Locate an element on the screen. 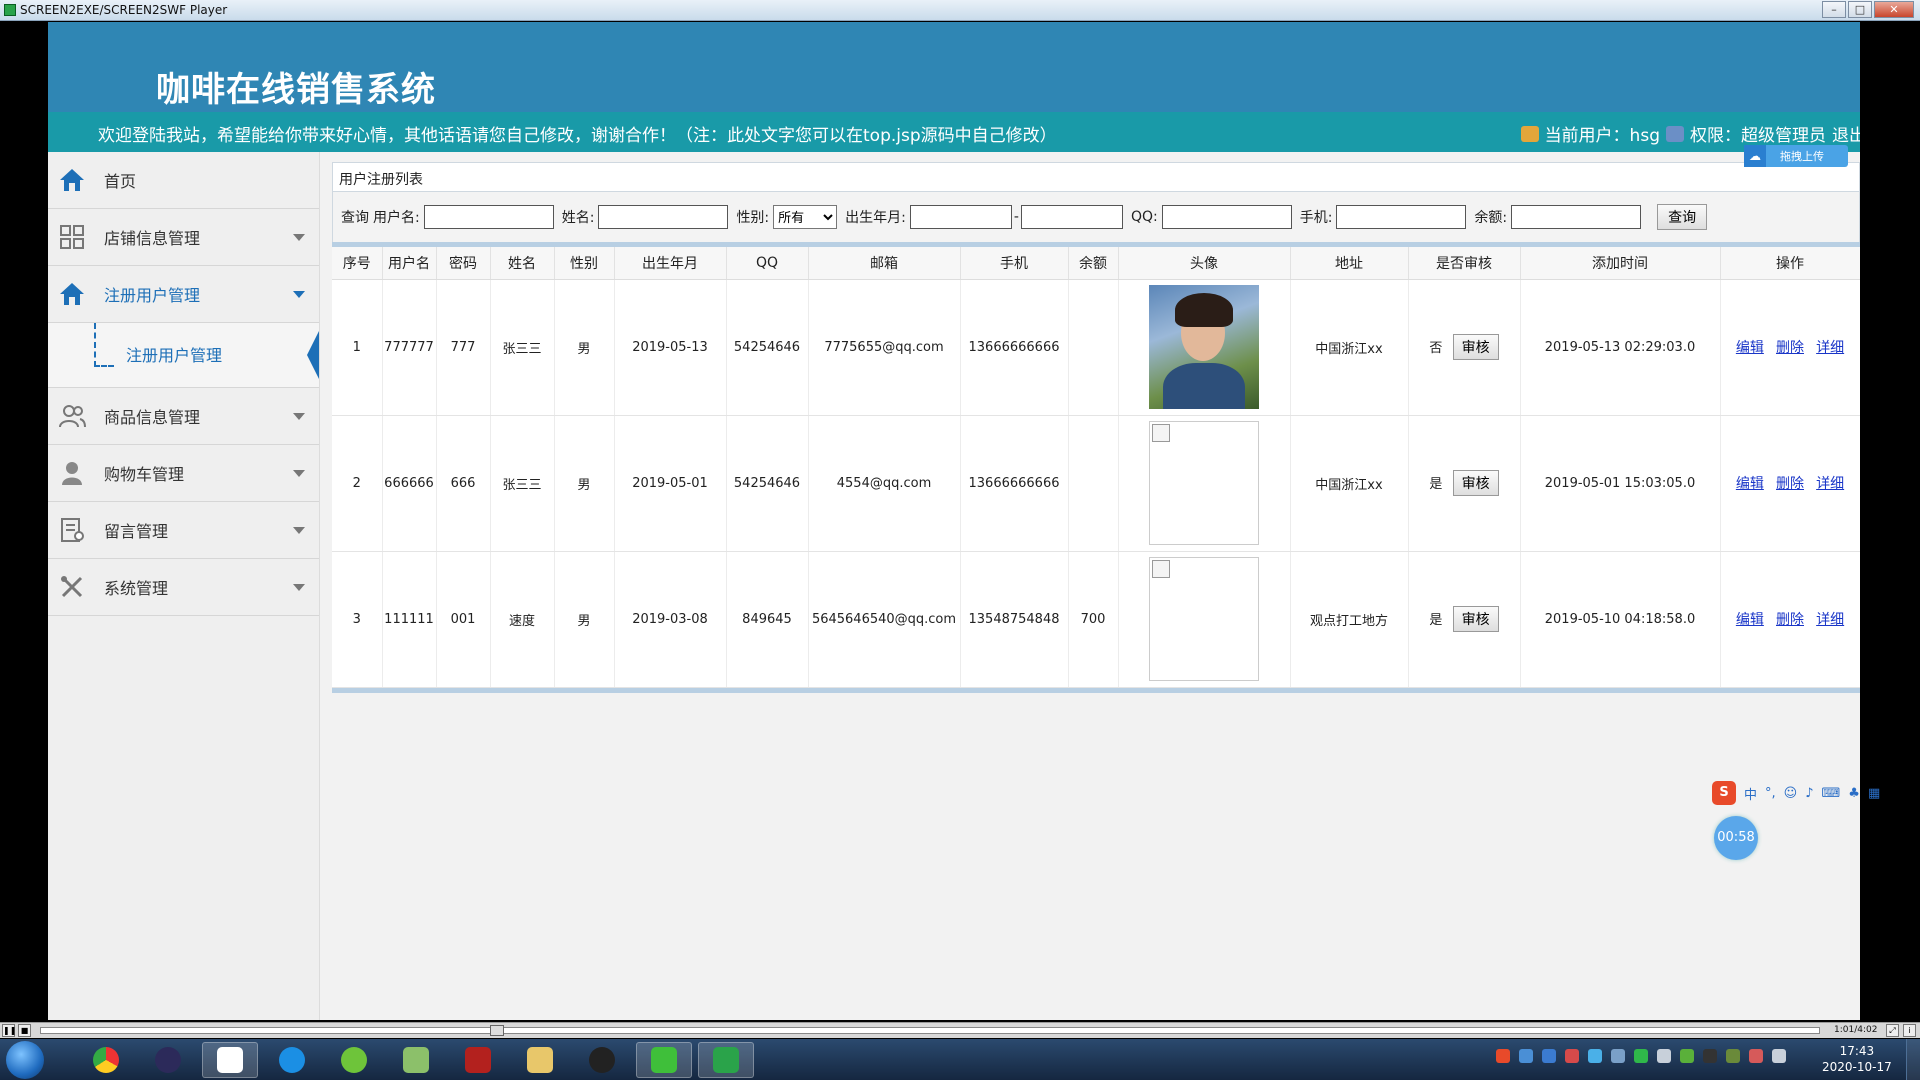 The image size is (1920, 1080). eclipse-icon is located at coordinates (168, 1060).